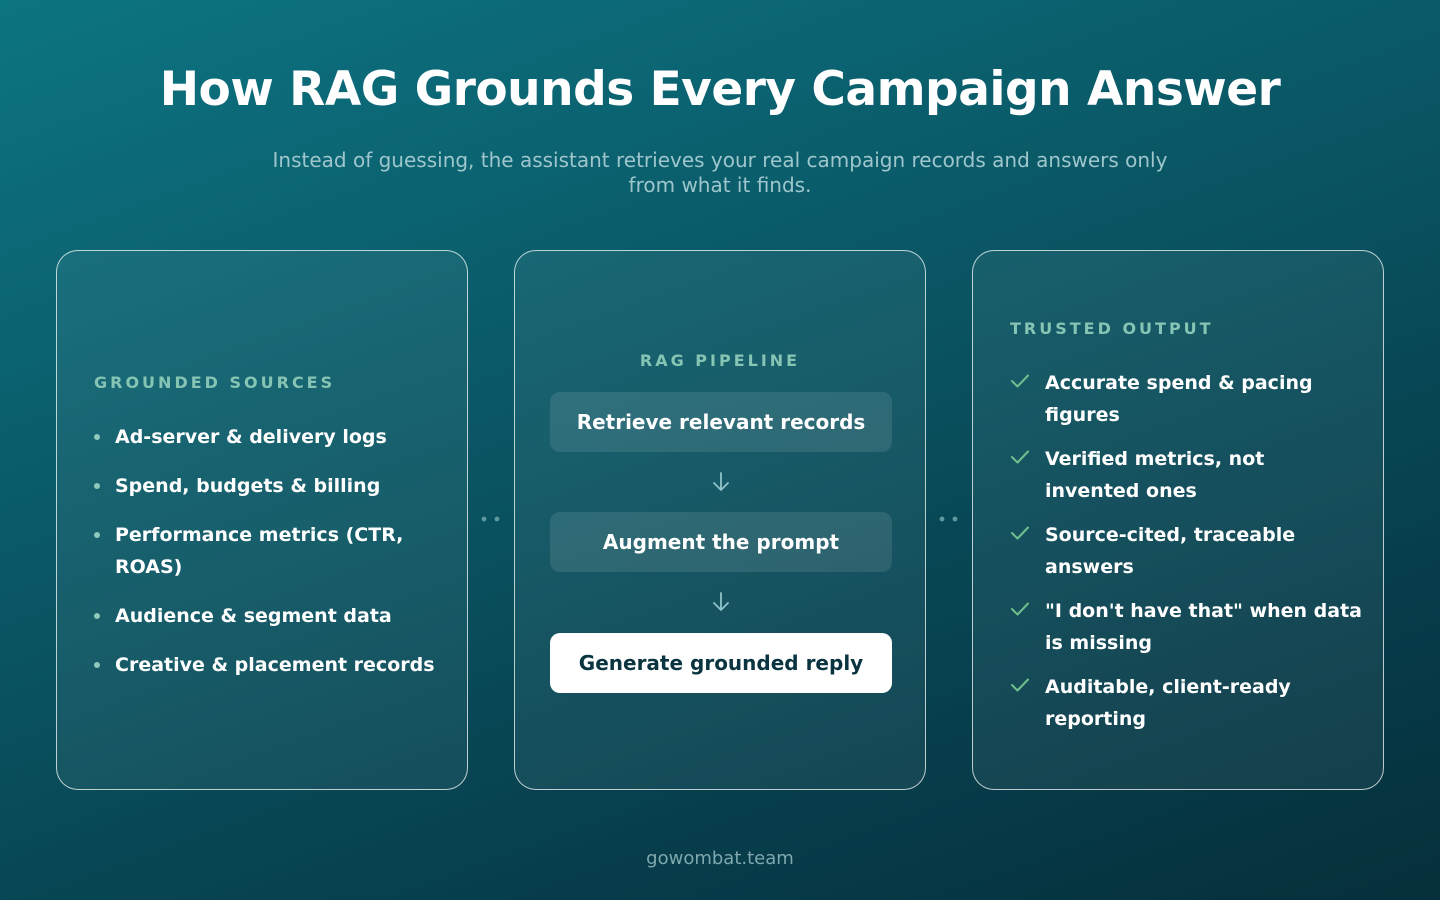 The width and height of the screenshot is (1440, 900). Describe the element at coordinates (720, 360) in the screenshot. I see `rag-pipeline-label: RAG PIPELINE` at that location.